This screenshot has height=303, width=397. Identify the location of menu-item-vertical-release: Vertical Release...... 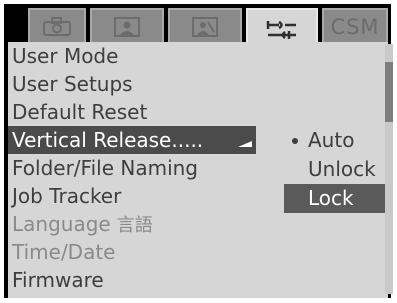
(132, 140).